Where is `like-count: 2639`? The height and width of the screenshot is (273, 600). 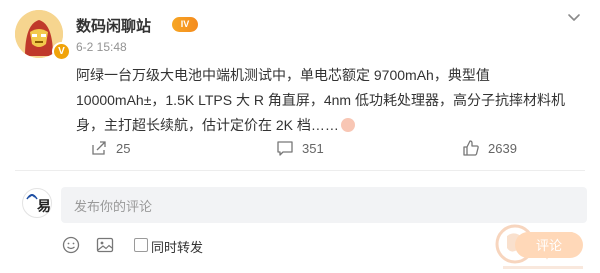
like-count: 2639 is located at coordinates (502, 148).